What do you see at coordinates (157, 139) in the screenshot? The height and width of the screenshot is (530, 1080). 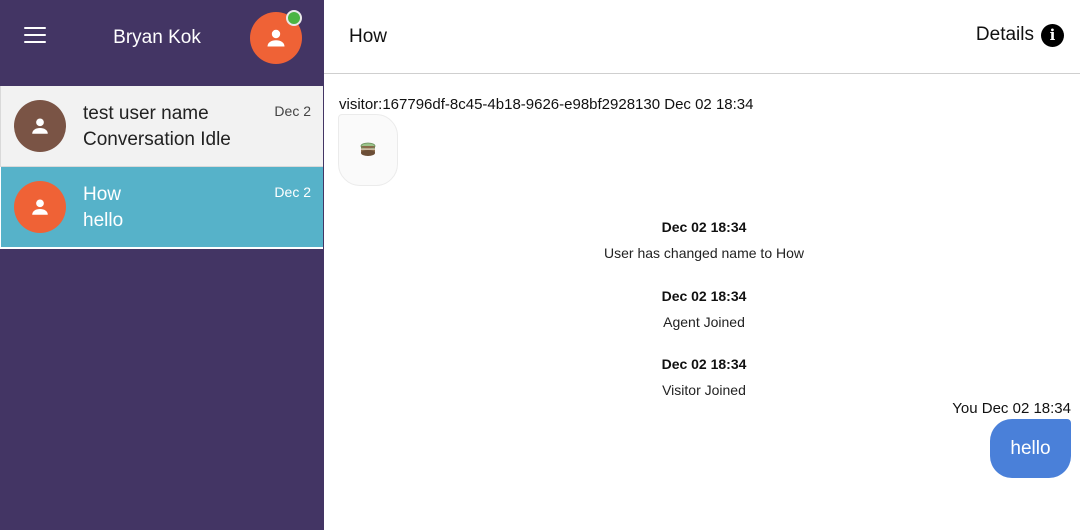 I see `conversation-preview: Conversation Idle` at bounding box center [157, 139].